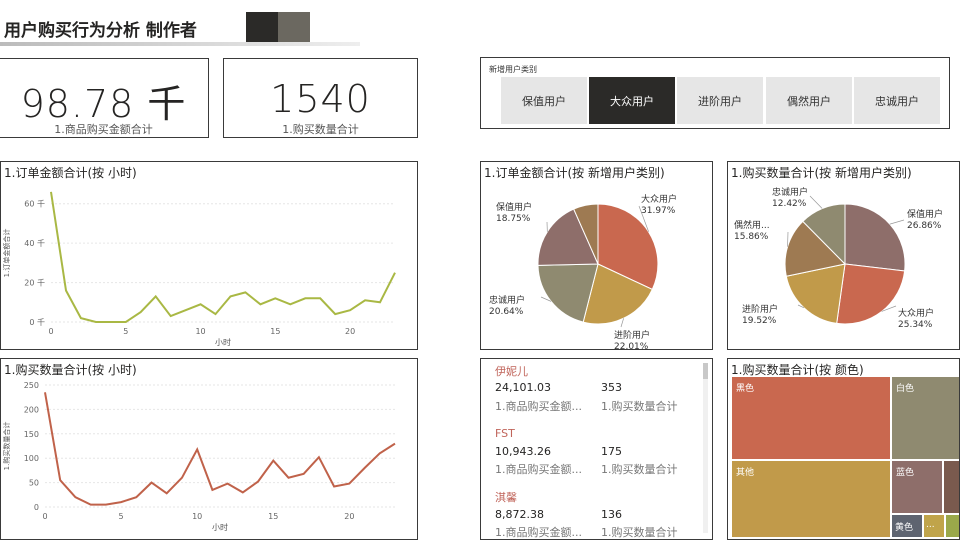 The width and height of the screenshot is (960, 545). Describe the element at coordinates (31, 434) in the screenshot. I see `y-tick-label: 150` at that location.